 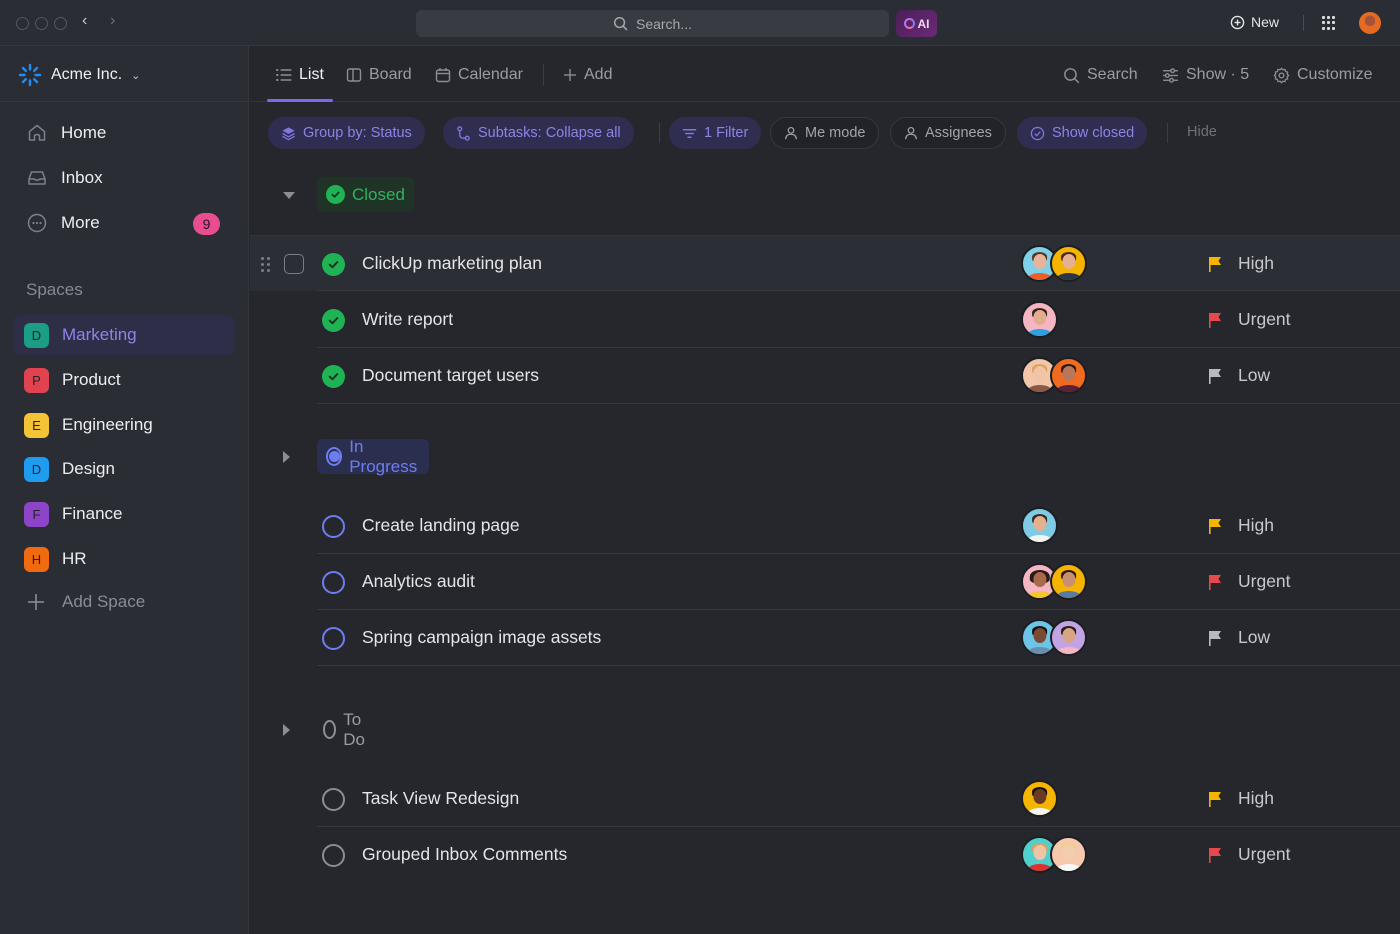 I want to click on status-label: To Do, so click(x=354, y=729).